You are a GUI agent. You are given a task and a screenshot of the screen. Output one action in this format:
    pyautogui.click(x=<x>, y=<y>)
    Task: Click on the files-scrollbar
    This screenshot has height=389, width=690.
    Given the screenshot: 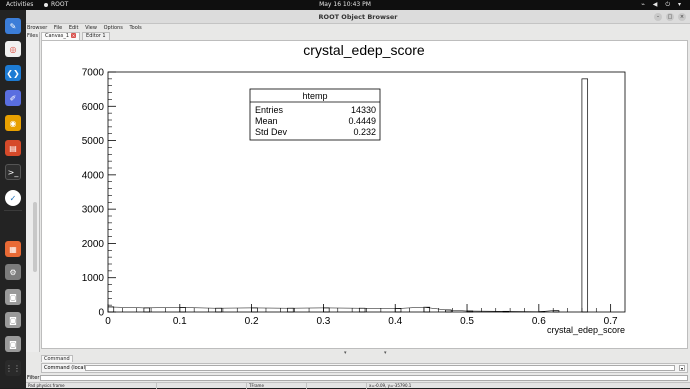 What is the action you would take?
    pyautogui.click(x=35, y=237)
    